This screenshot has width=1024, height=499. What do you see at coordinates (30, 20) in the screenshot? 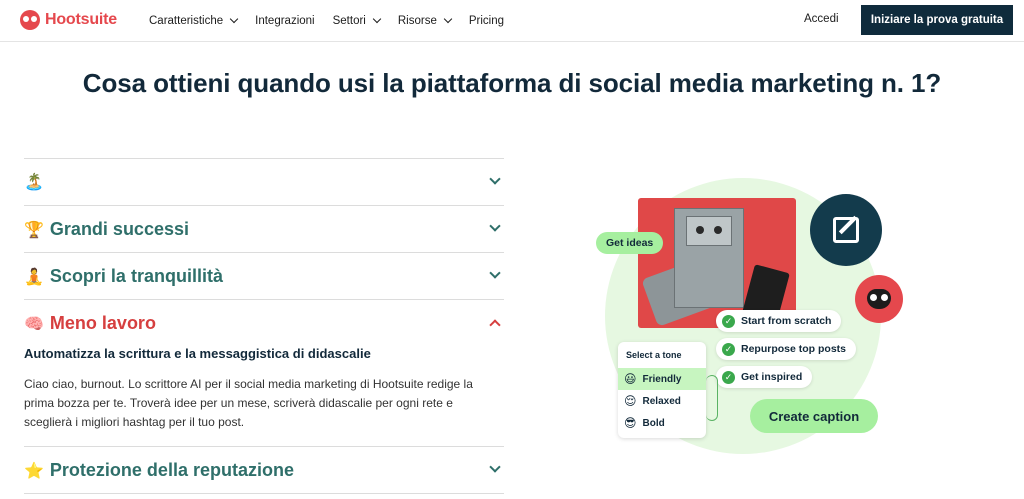
I see `owl-logo-icon` at bounding box center [30, 20].